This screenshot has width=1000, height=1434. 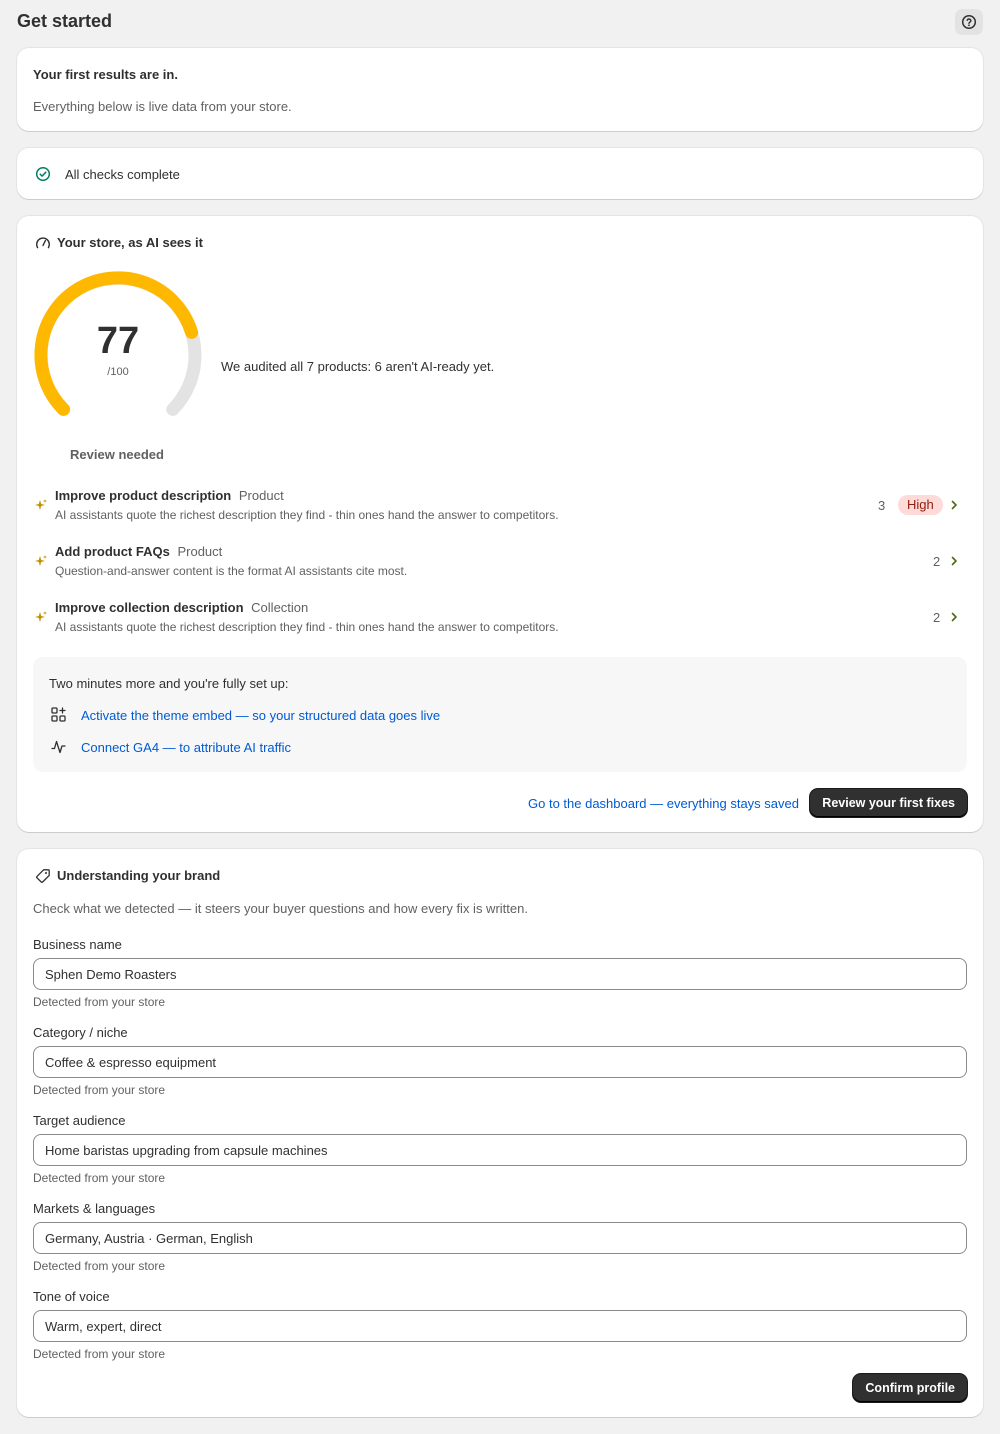 I want to click on checks-card: All checks complete, so click(x=500, y=173).